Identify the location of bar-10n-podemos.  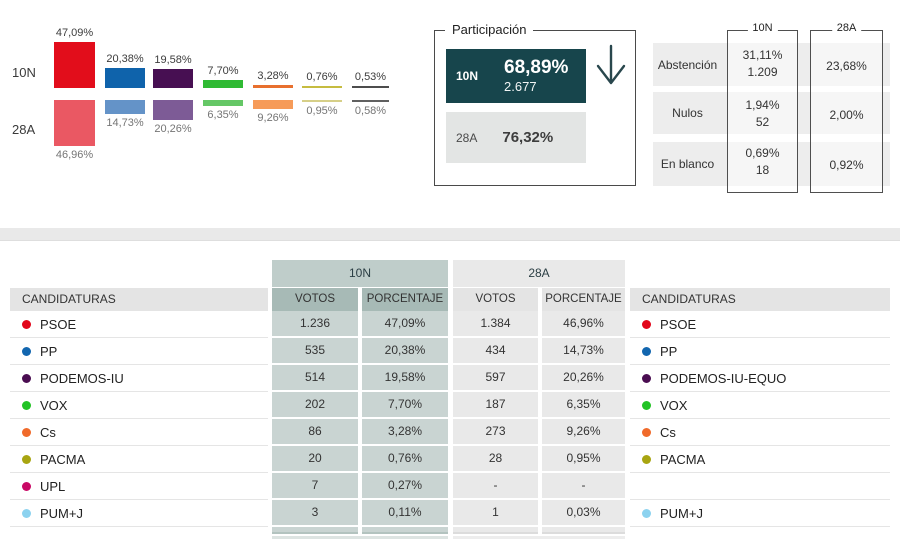
(173, 78).